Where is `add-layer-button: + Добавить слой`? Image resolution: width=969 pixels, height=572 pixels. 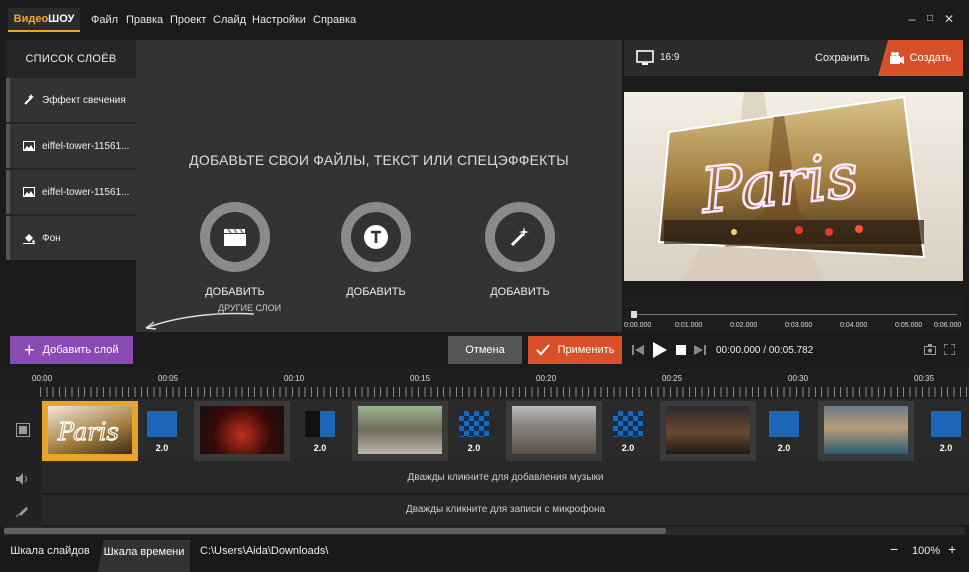
add-layer-button: + Добавить слой is located at coordinates (71, 350).